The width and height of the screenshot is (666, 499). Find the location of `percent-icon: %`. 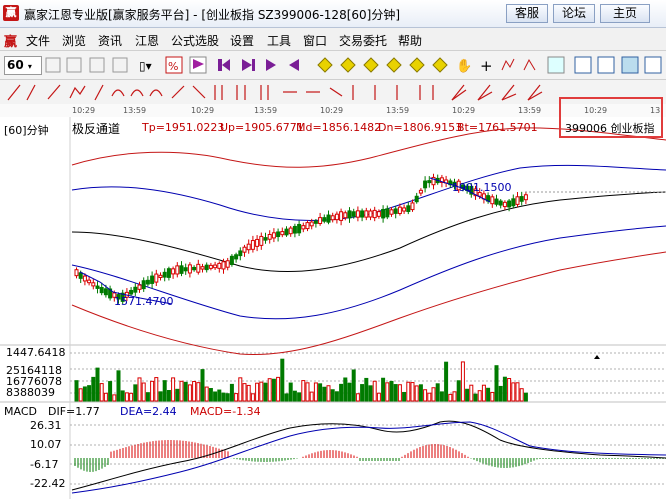

percent-icon: % is located at coordinates (174, 65).